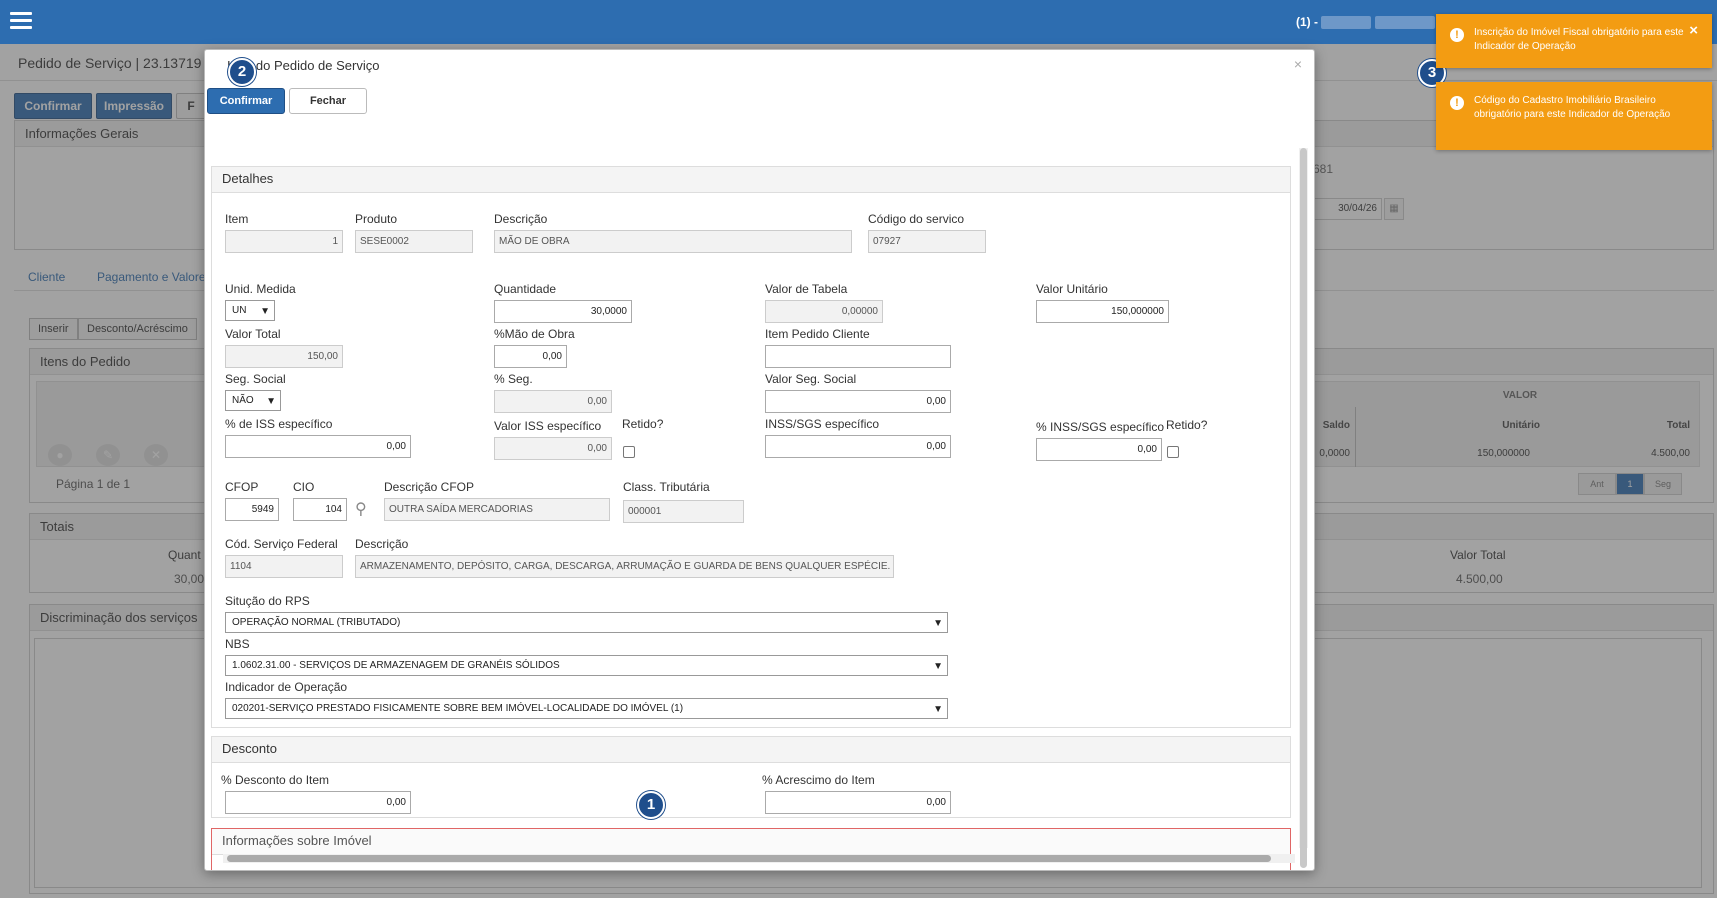 This screenshot has height=898, width=1717. Describe the element at coordinates (683, 511) in the screenshot. I see `class-trib-field: 000001` at that location.